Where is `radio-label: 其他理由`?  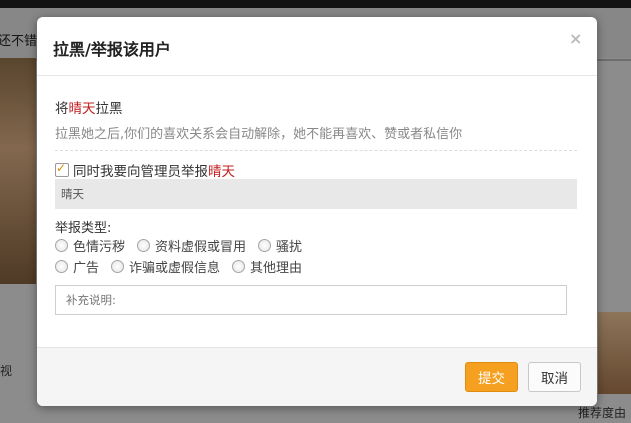
radio-label: 其他理由 is located at coordinates (276, 268).